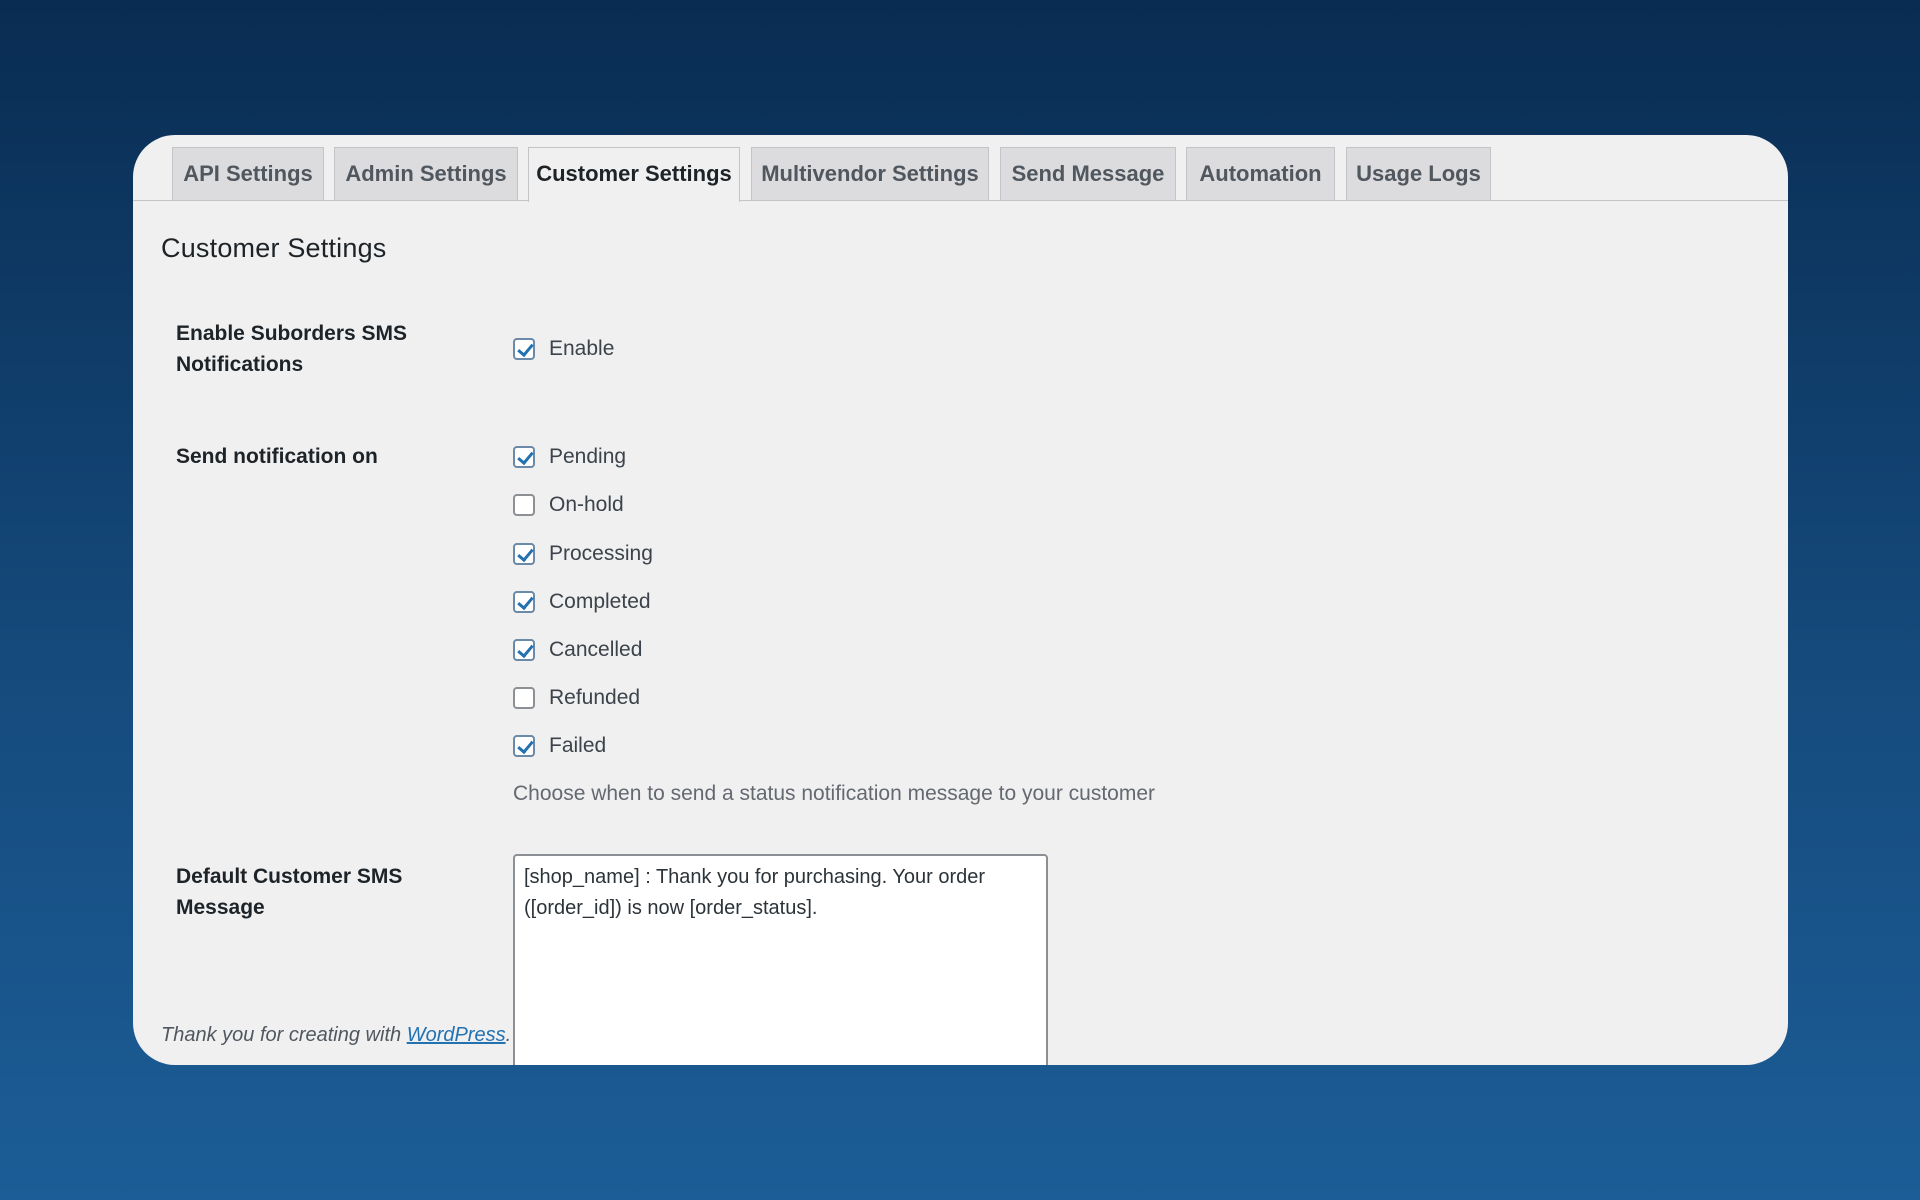  I want to click on status-option-completed: Completed, so click(582, 602).